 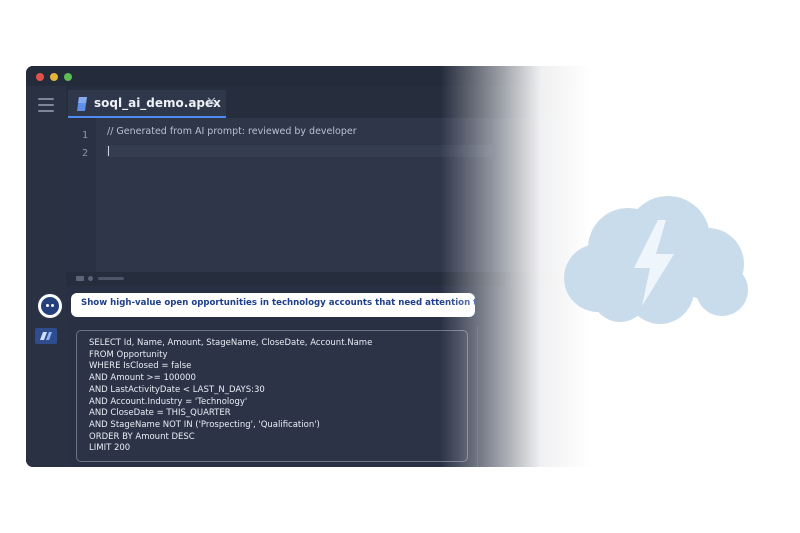 I want to click on hamburger-menu-icon, so click(x=46, y=105).